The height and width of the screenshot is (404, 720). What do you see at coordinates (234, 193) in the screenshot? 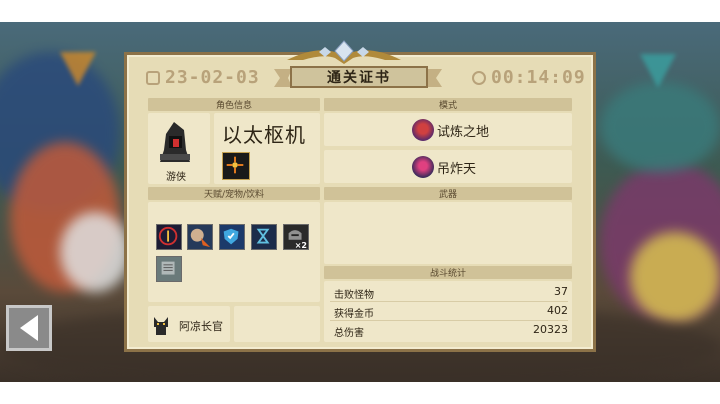
I see `talents-header: 天赋/宠物/饮料` at bounding box center [234, 193].